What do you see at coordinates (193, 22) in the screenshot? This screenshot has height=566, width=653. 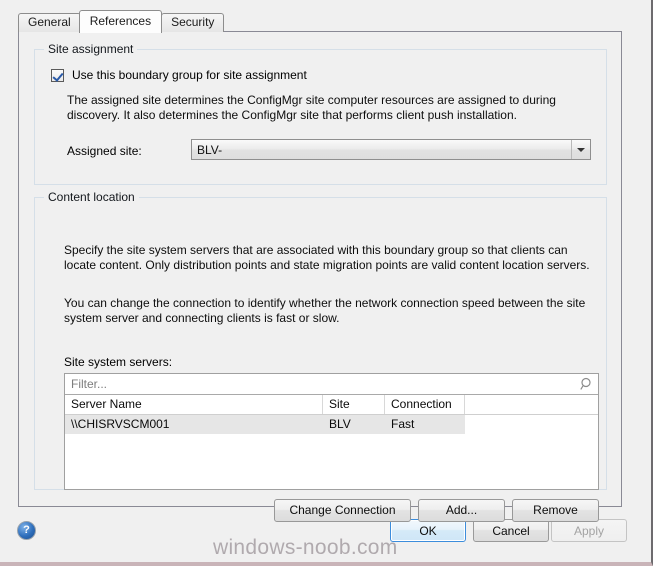 I see `tab-security: Security` at bounding box center [193, 22].